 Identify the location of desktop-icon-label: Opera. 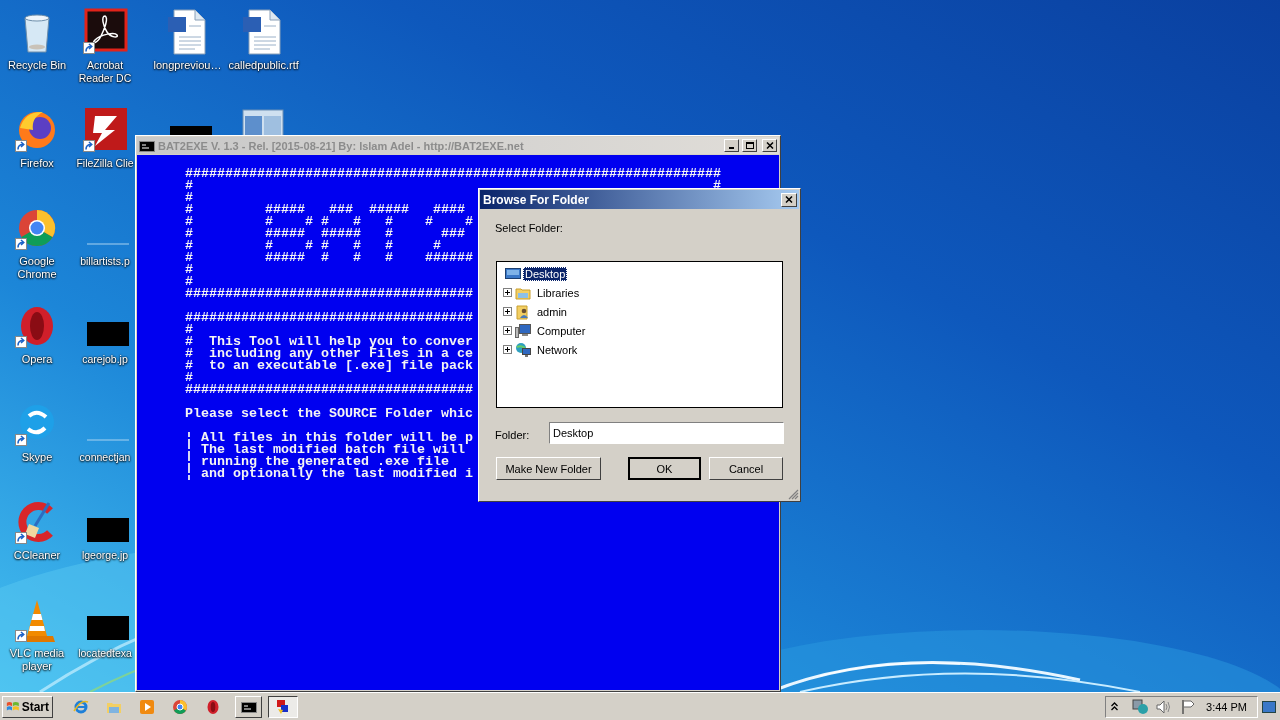
(37, 359).